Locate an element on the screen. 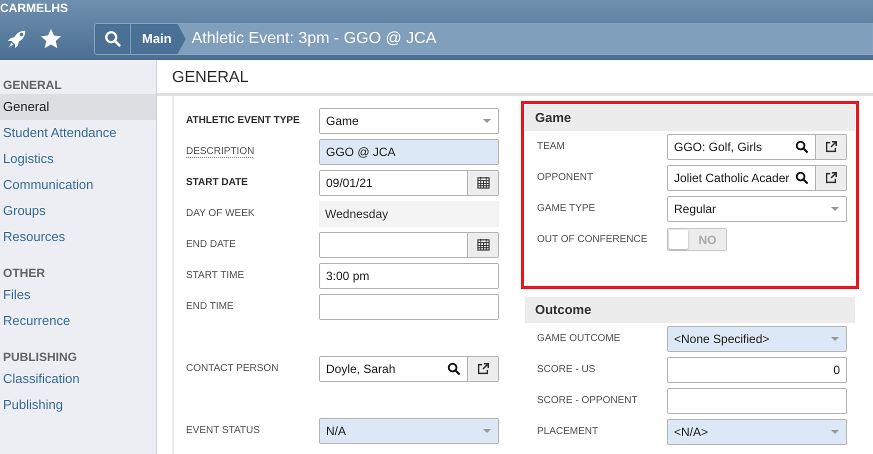  dropdown-field: Regular is located at coordinates (757, 209).